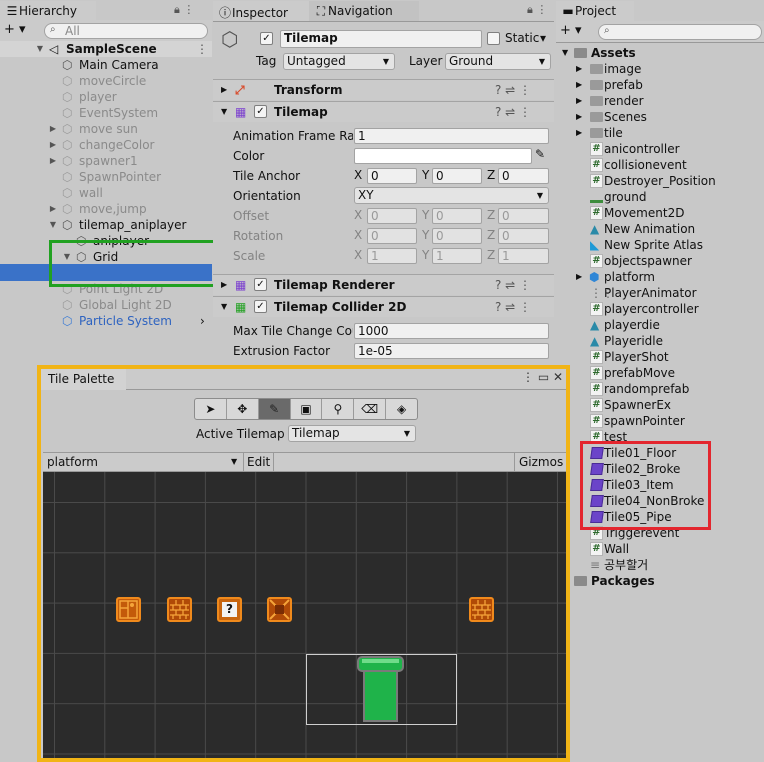 The image size is (764, 762). What do you see at coordinates (370, 409) in the screenshot?
I see `erase-tool-button: ⌫` at bounding box center [370, 409].